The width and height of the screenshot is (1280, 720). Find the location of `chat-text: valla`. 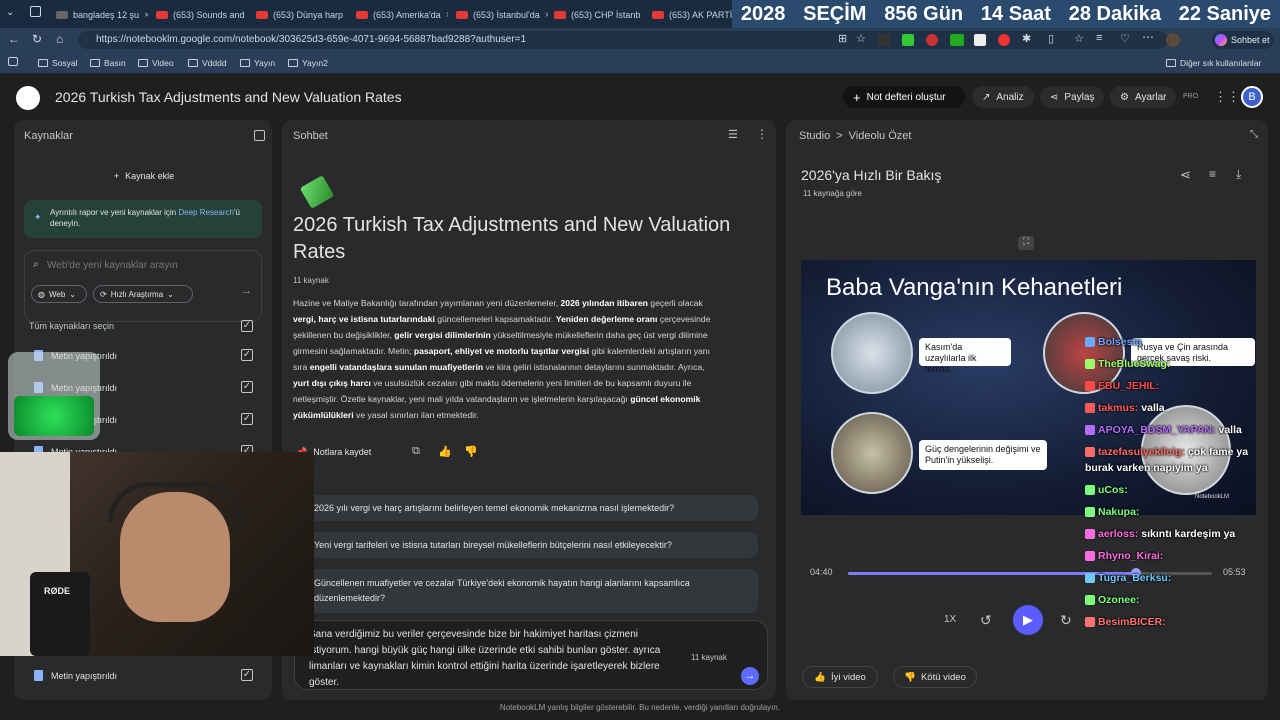

chat-text: valla is located at coordinates (1153, 408).